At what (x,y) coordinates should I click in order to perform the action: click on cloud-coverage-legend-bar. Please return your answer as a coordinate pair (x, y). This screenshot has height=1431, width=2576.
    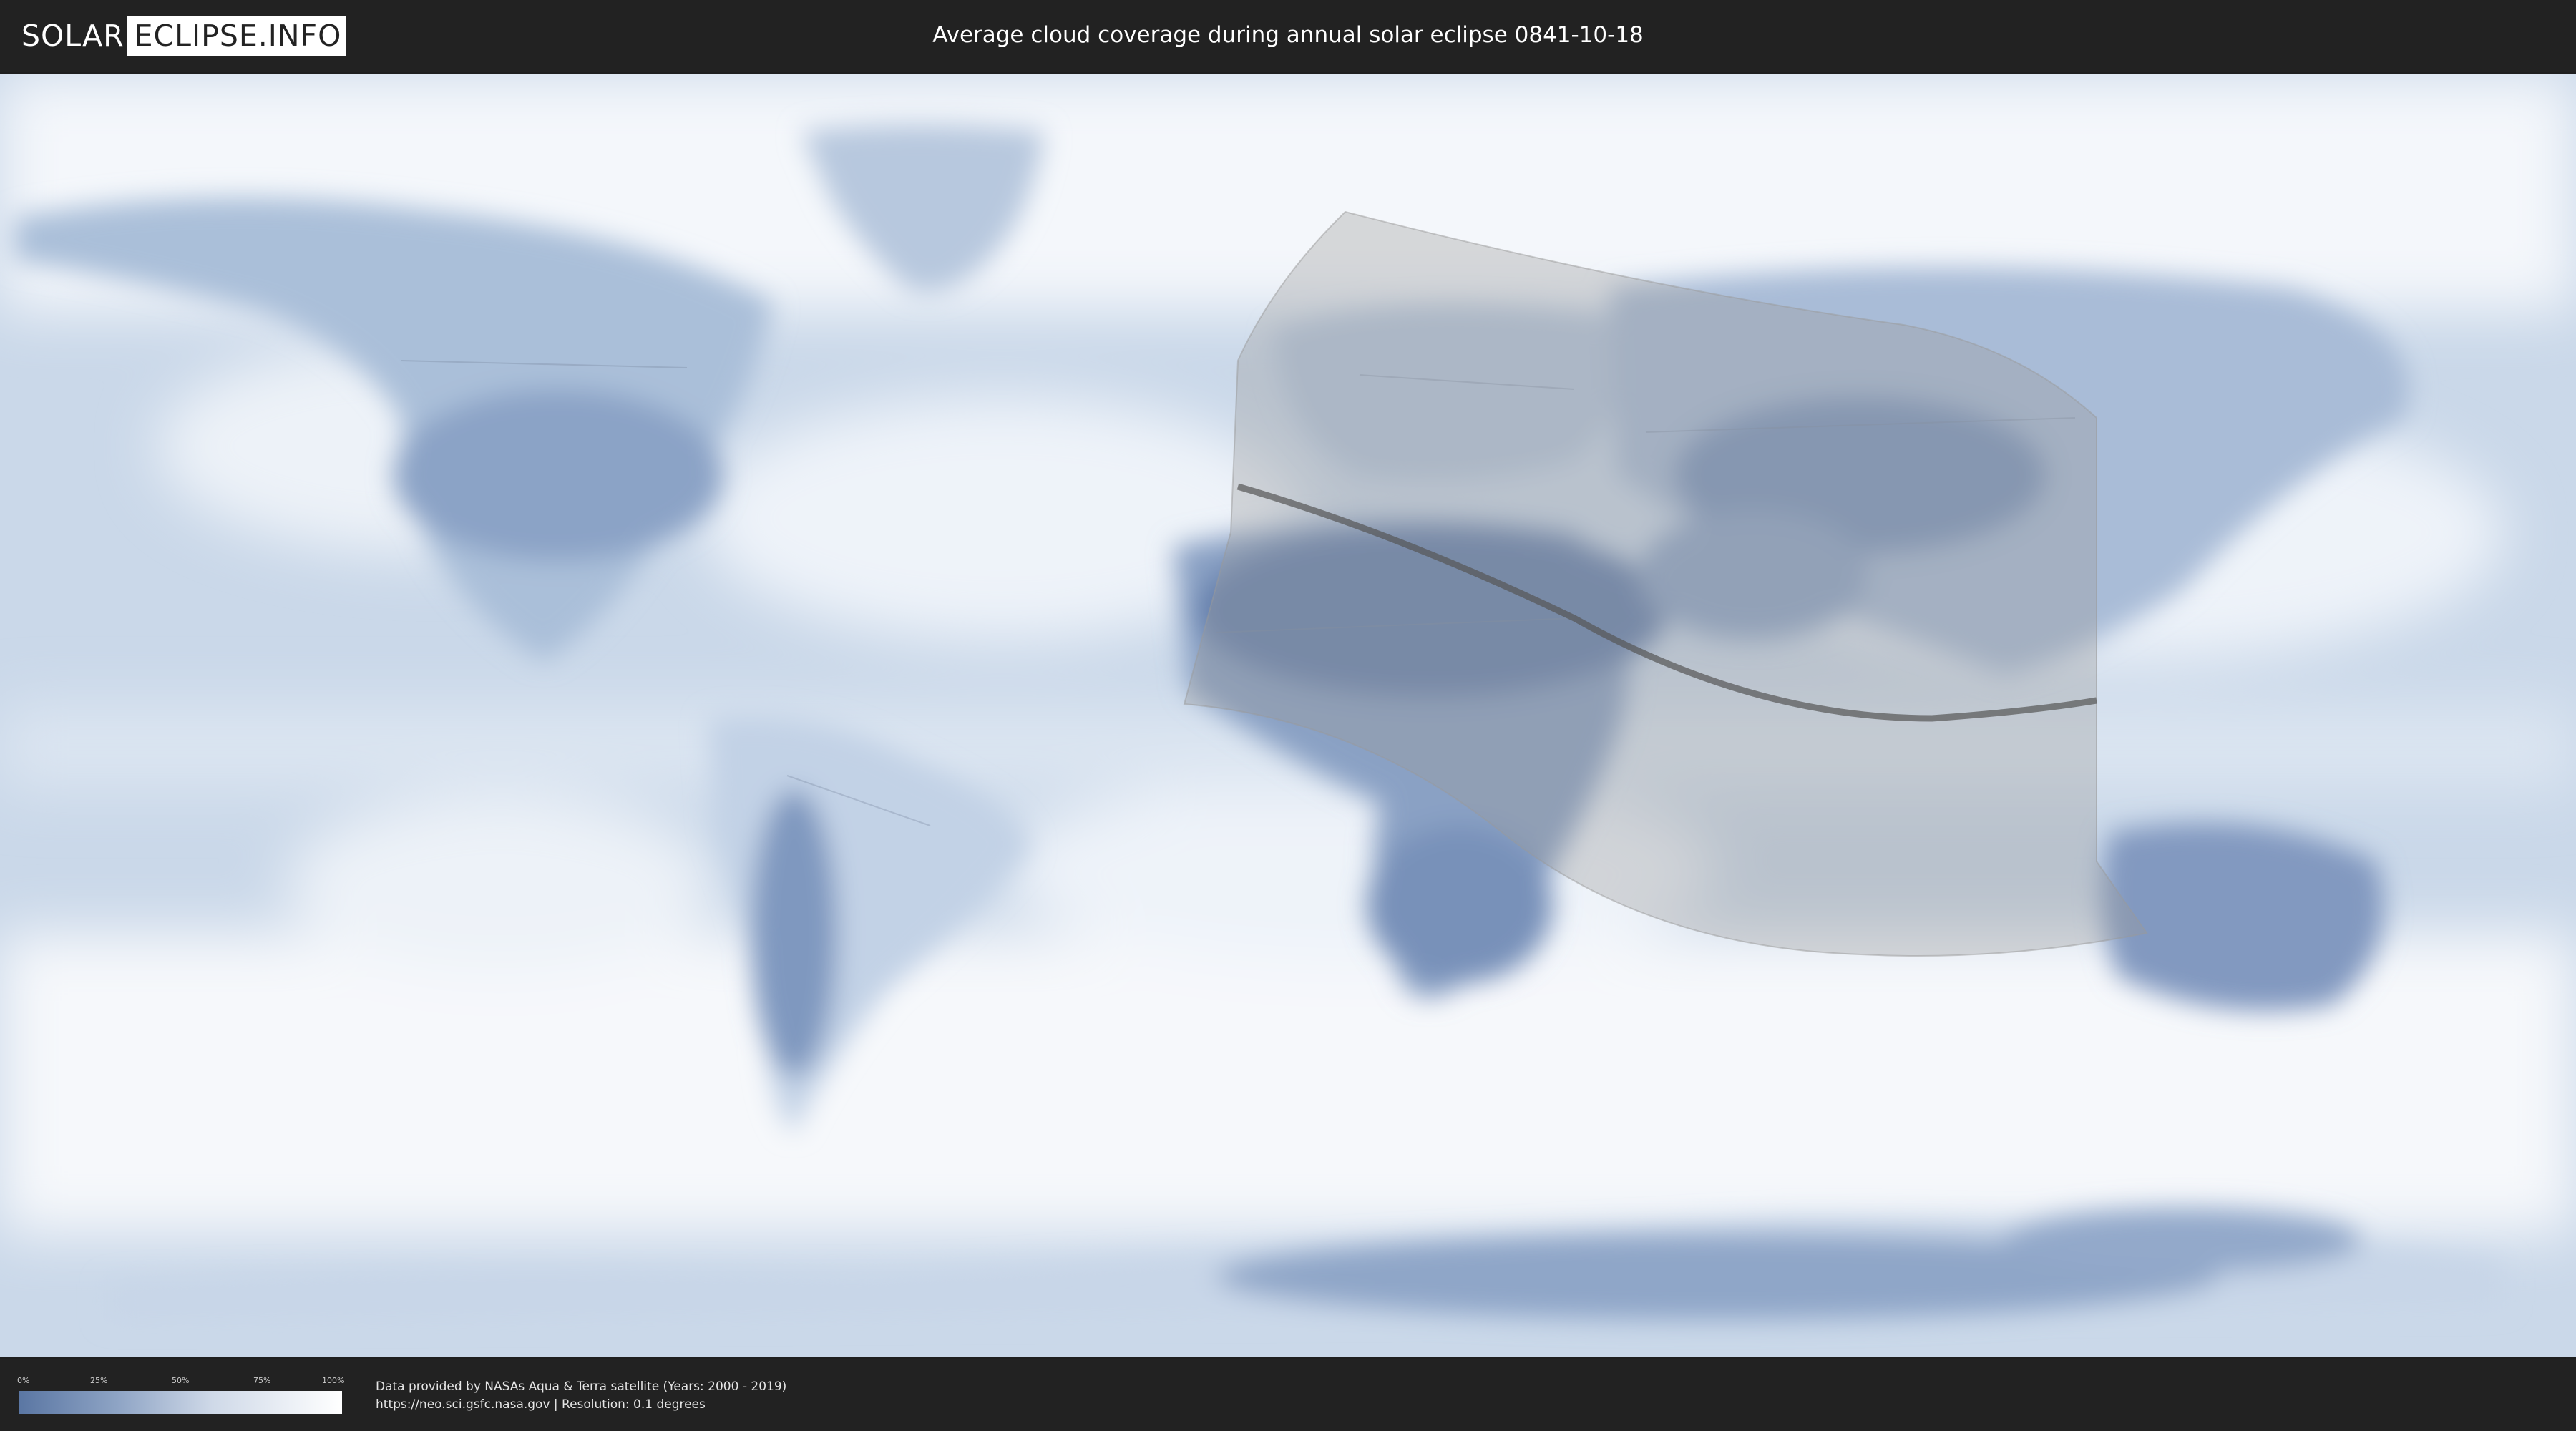
    Looking at the image, I should click on (180, 1403).